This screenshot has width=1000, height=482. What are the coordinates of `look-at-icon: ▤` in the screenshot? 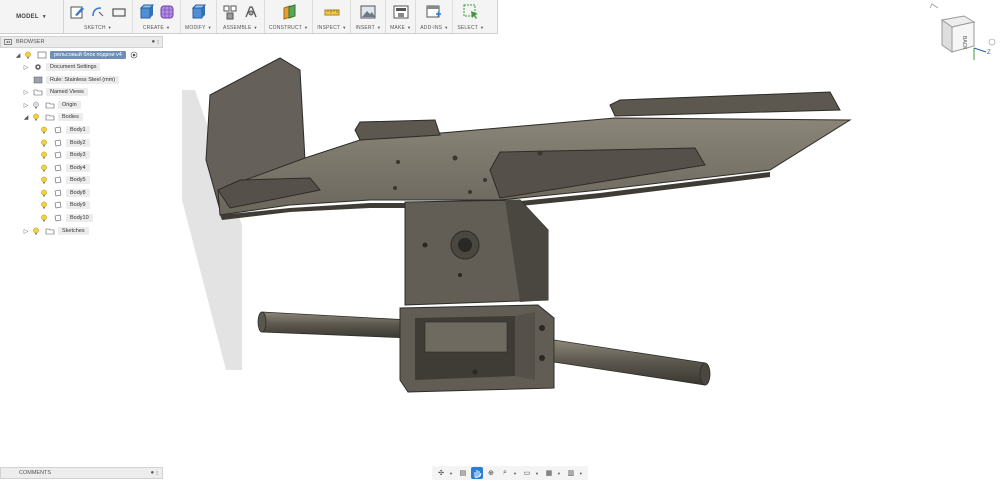 It's located at (463, 473).